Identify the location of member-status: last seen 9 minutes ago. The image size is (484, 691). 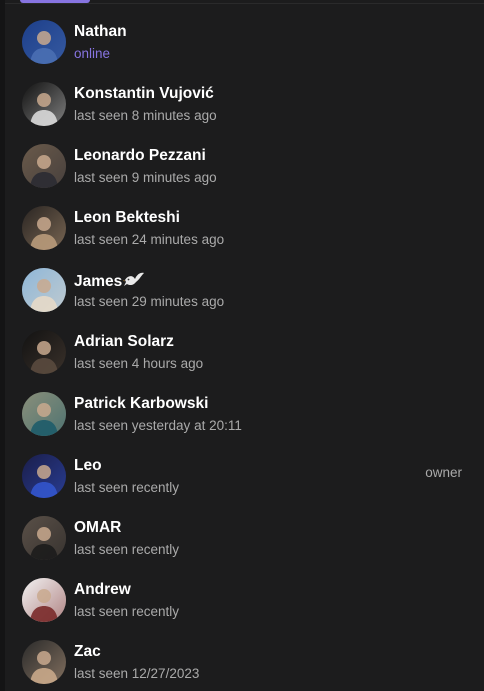
(145, 177).